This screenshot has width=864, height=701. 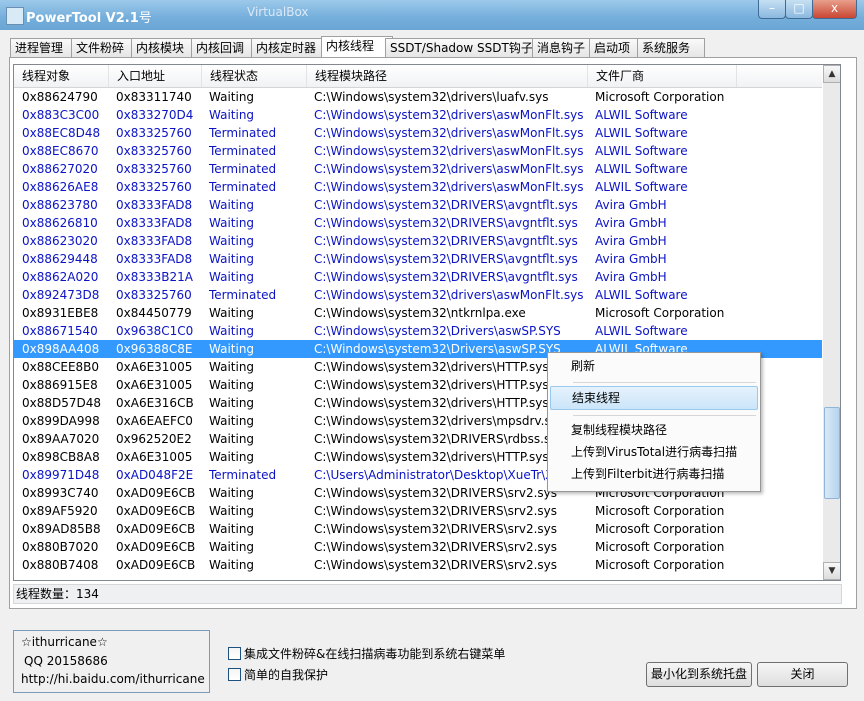 What do you see at coordinates (427, 594) in the screenshot?
I see `thread-count-status: 线程数量：134` at bounding box center [427, 594].